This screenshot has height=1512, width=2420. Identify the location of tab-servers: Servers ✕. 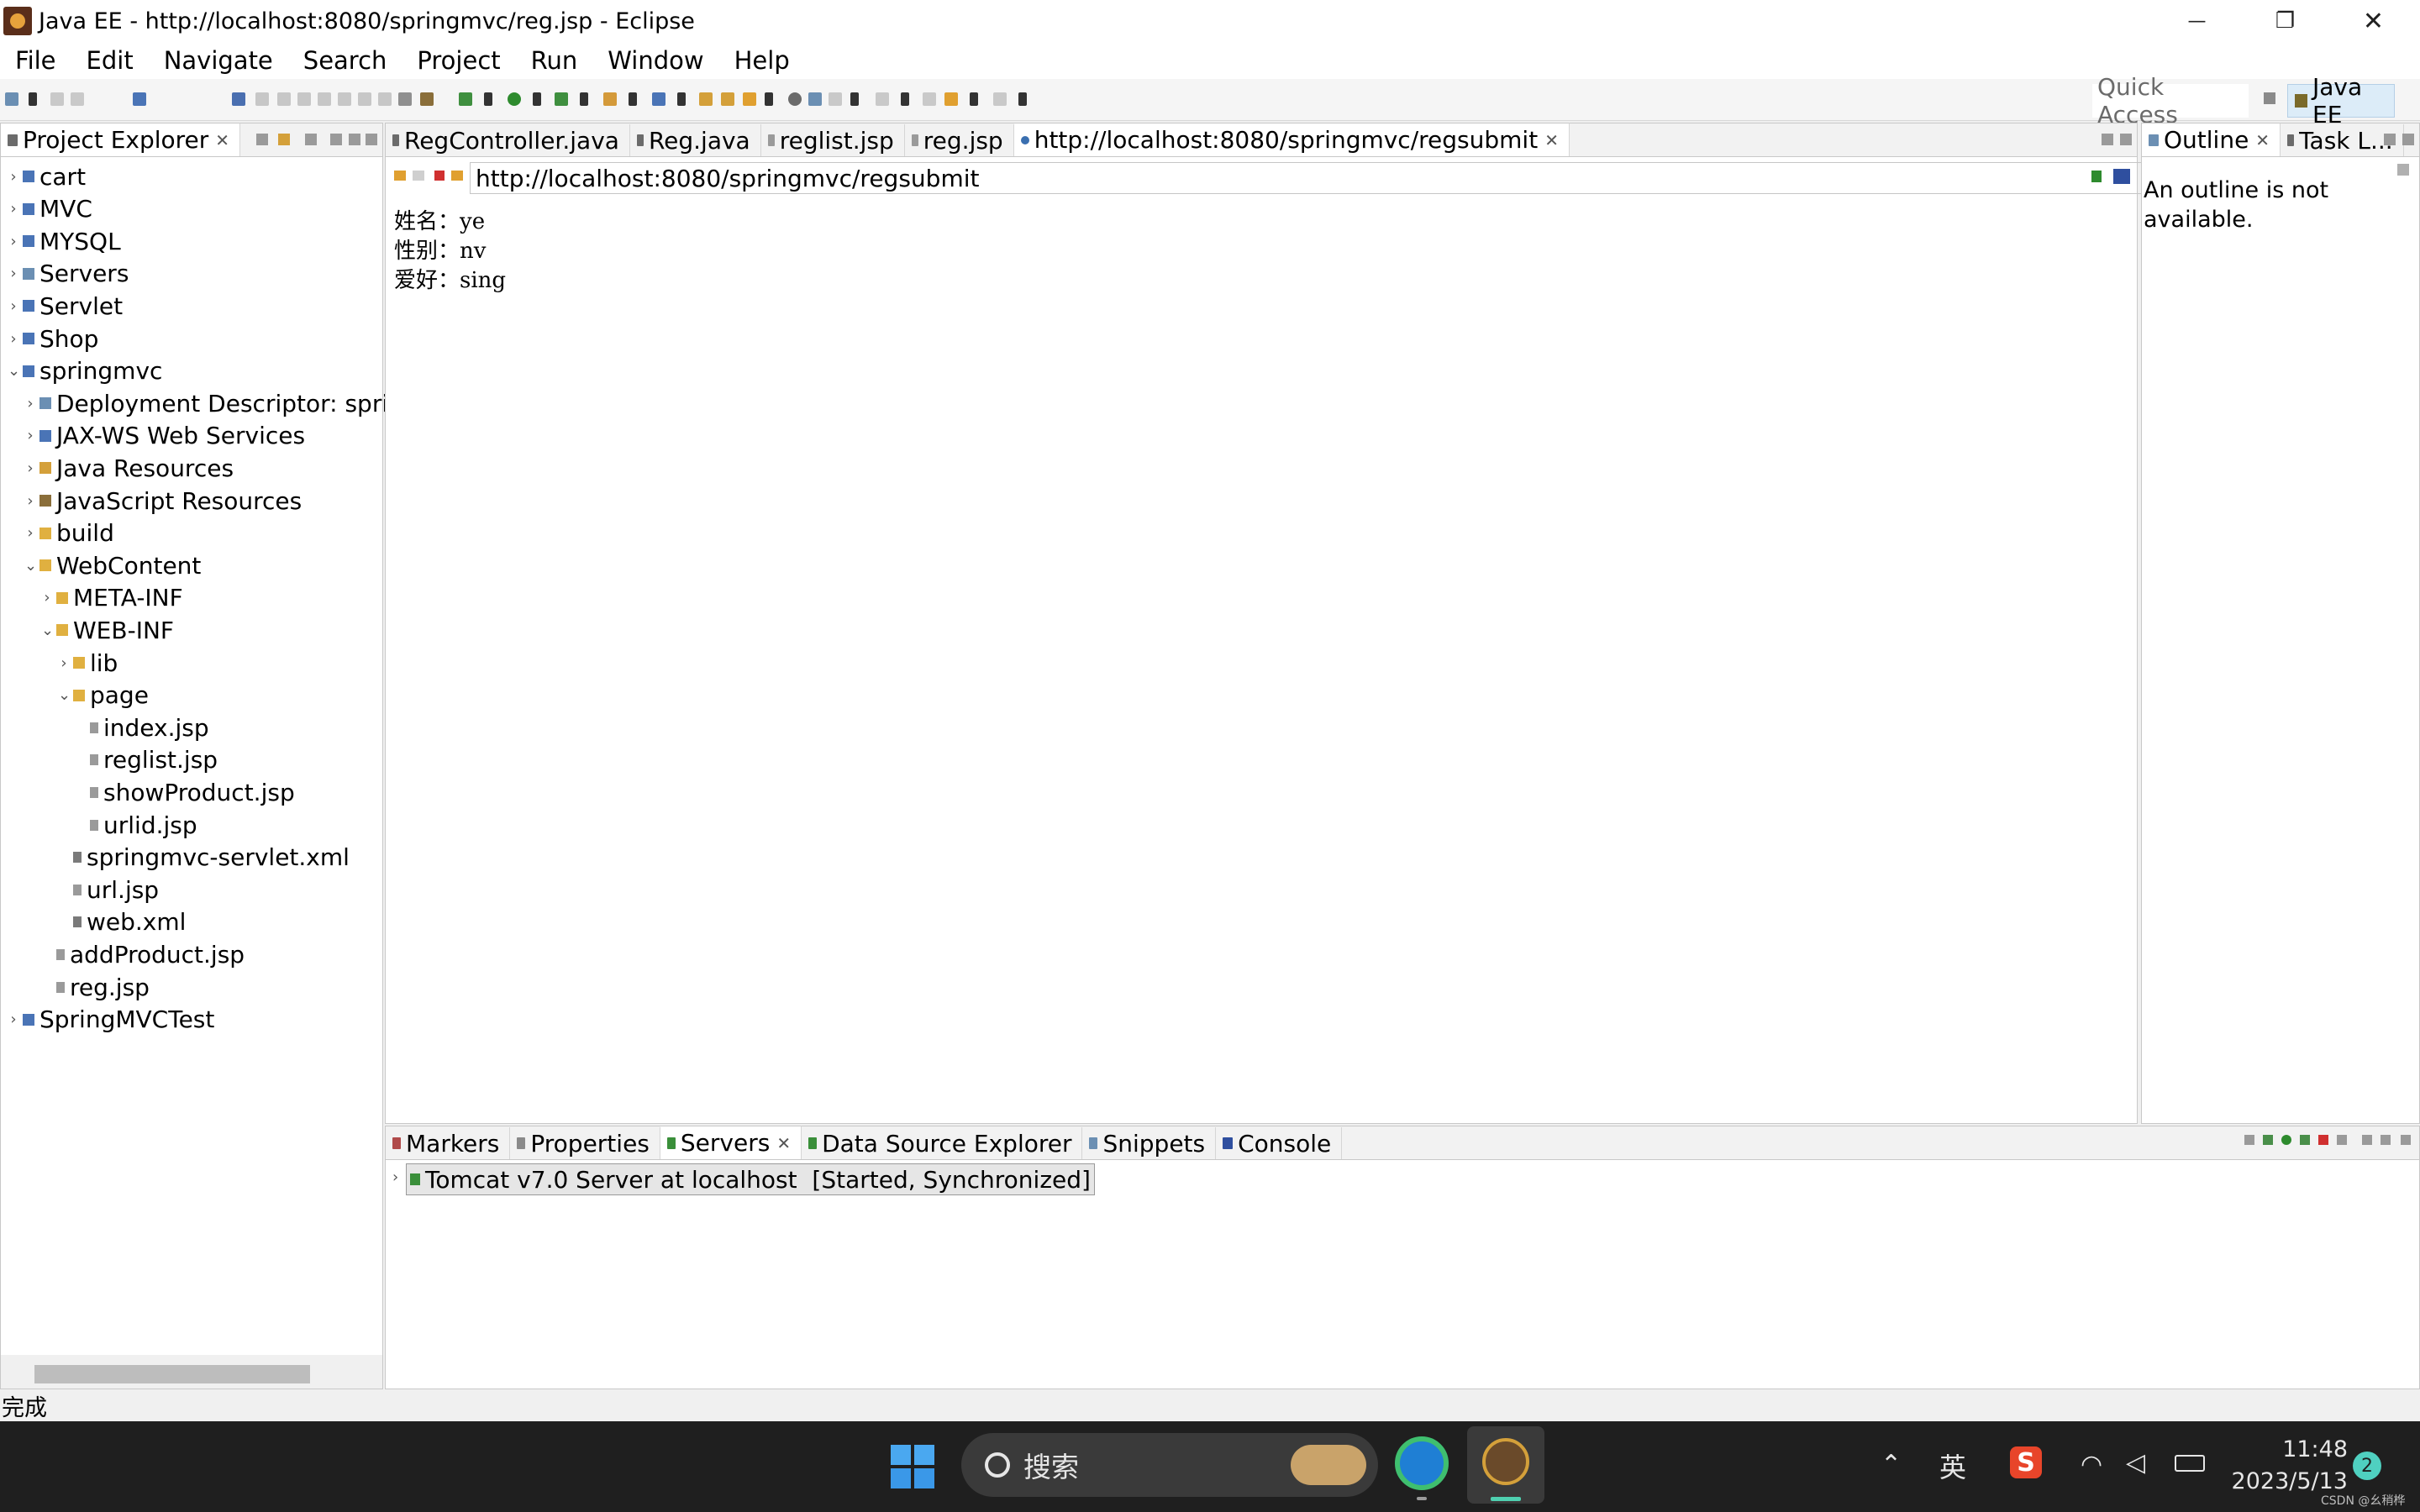
(731, 1142).